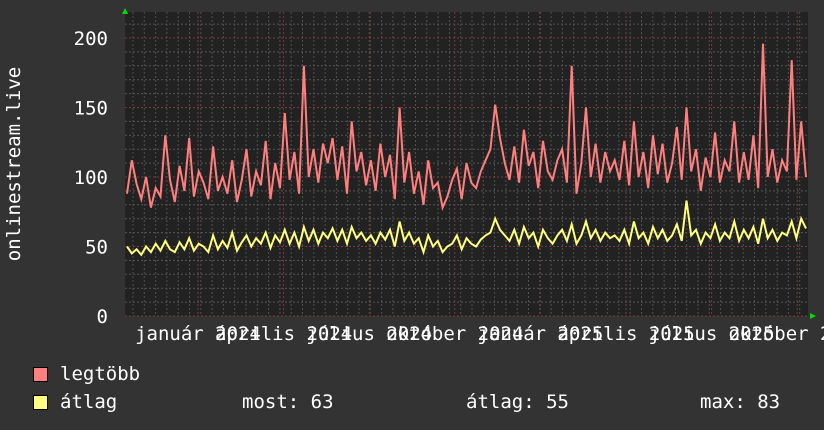  What do you see at coordinates (125, 11) in the screenshot?
I see `y-axis-arrow-icon` at bounding box center [125, 11].